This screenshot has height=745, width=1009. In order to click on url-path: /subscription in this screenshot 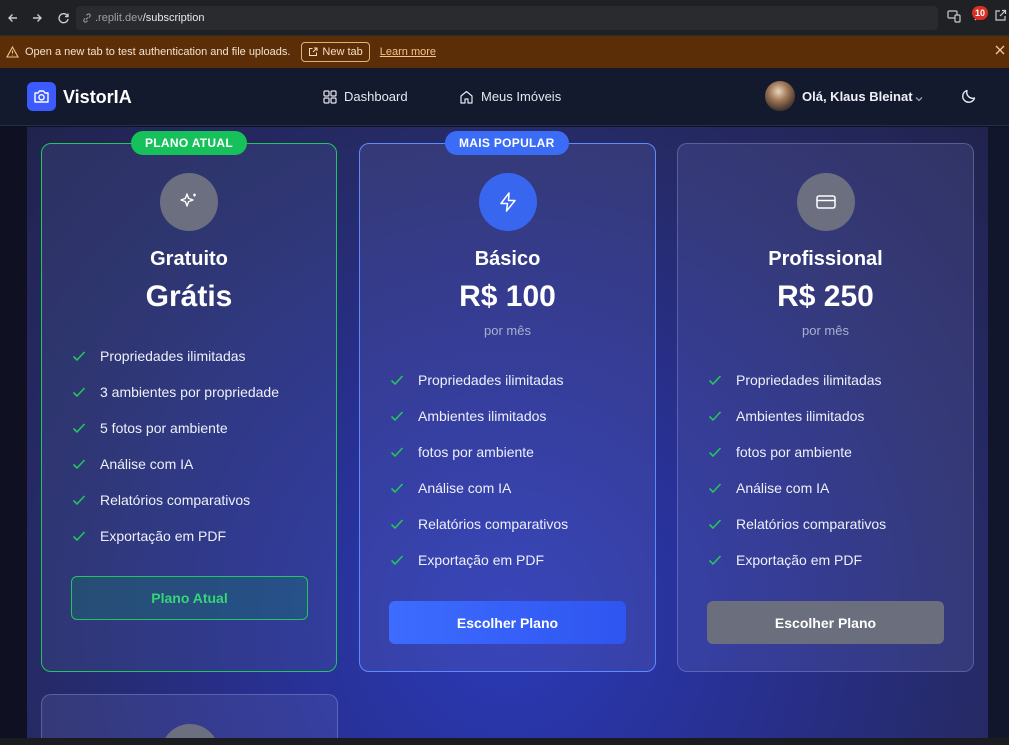, I will do `click(173, 18)`.